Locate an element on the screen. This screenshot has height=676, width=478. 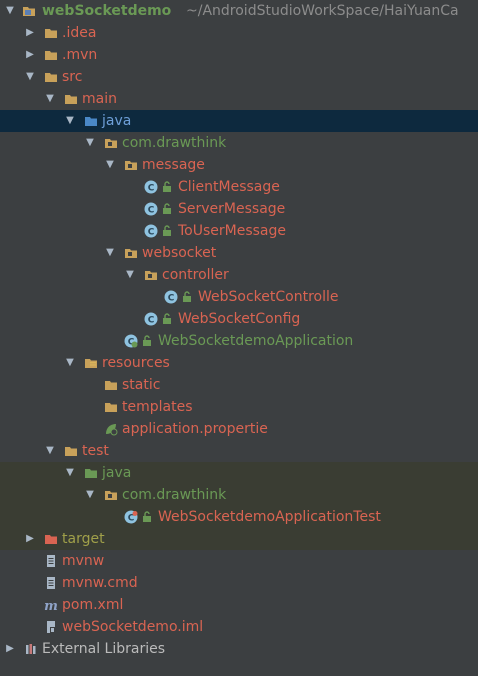
spring-leaf-icon is located at coordinates (112, 430).